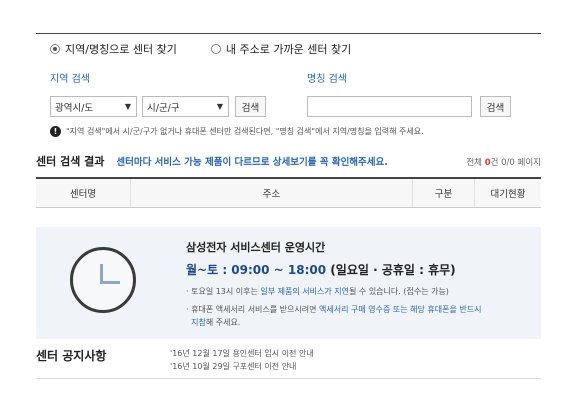 This screenshot has height=408, width=571. What do you see at coordinates (393, 270) in the screenshot?
I see `hours-holiday: (일요일 · 공휴일 : 휴무)` at bounding box center [393, 270].